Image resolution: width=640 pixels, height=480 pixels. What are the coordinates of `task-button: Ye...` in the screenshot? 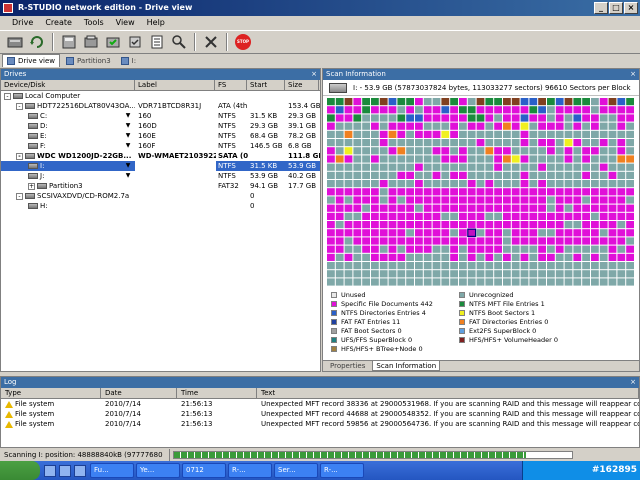 It's located at (158, 470).